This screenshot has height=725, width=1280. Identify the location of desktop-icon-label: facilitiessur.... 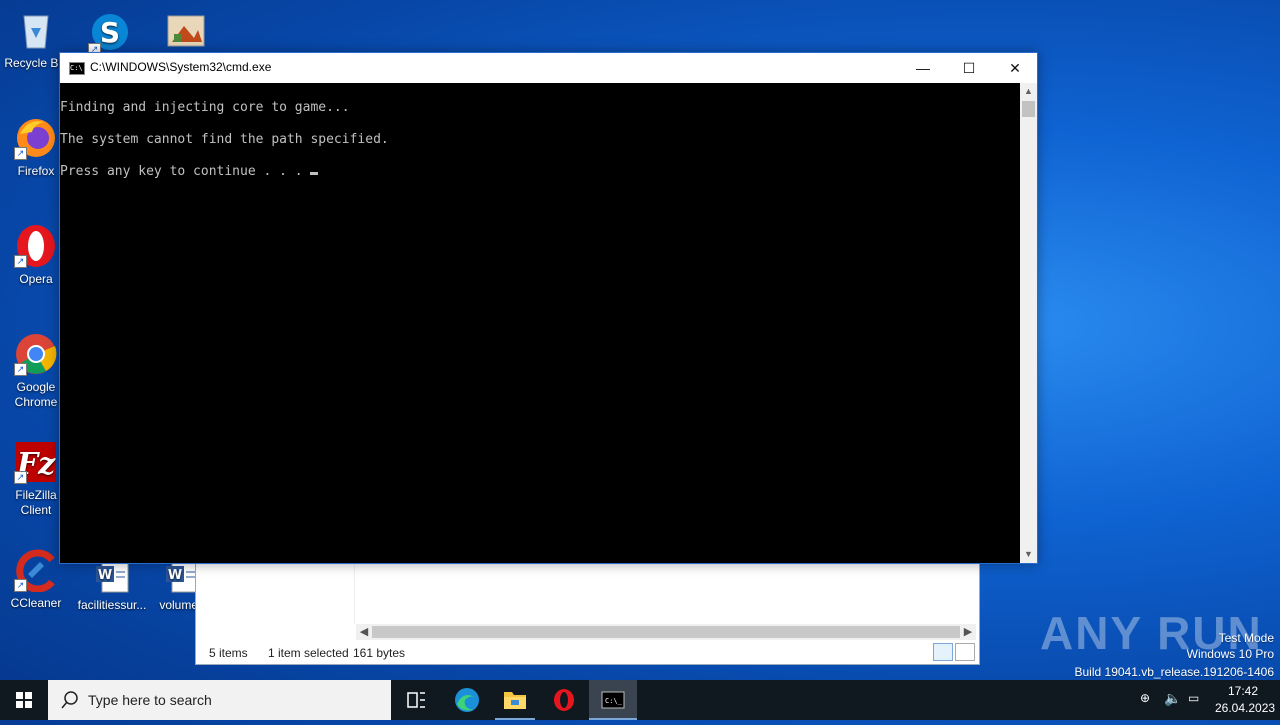
(112, 605).